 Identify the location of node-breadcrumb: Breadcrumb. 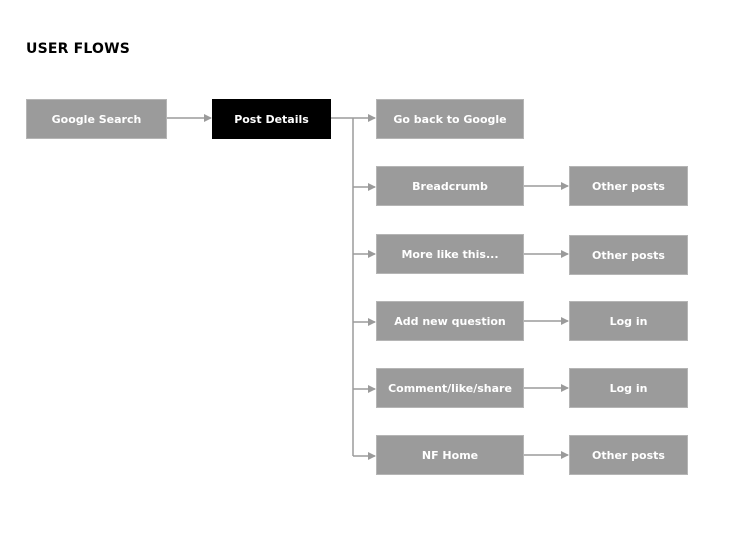
(450, 186).